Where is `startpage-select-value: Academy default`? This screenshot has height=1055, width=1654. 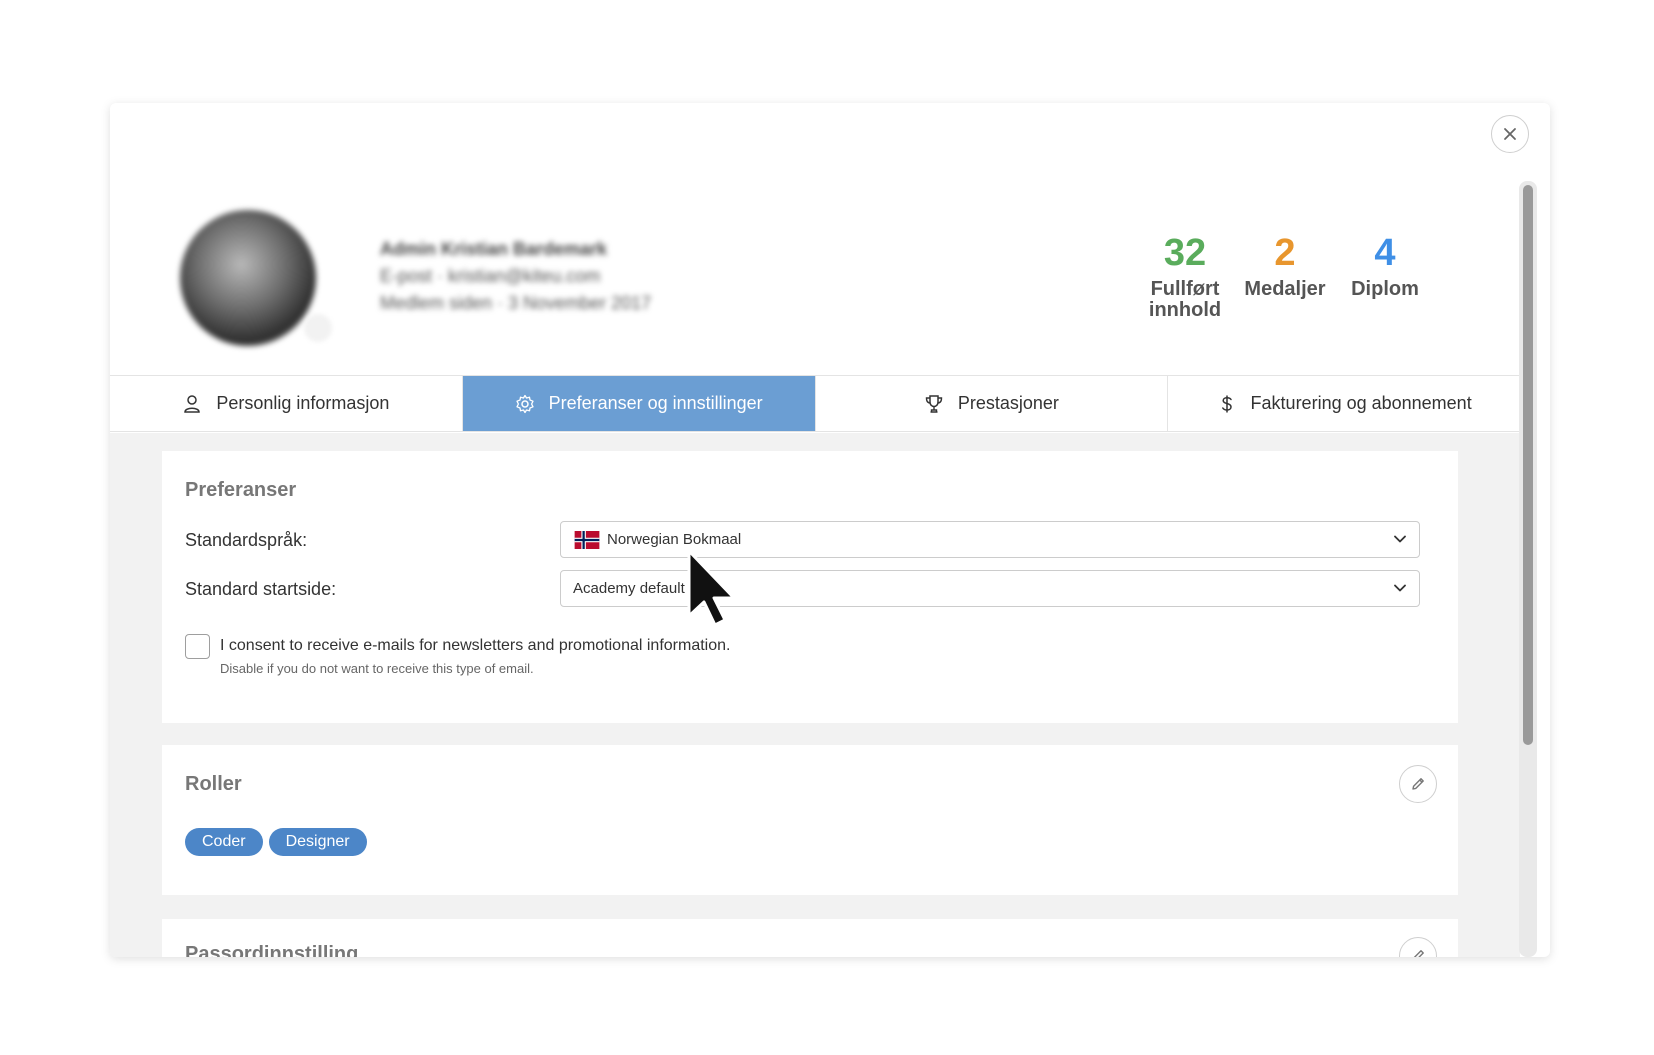
startpage-select-value: Academy default is located at coordinates (629, 588).